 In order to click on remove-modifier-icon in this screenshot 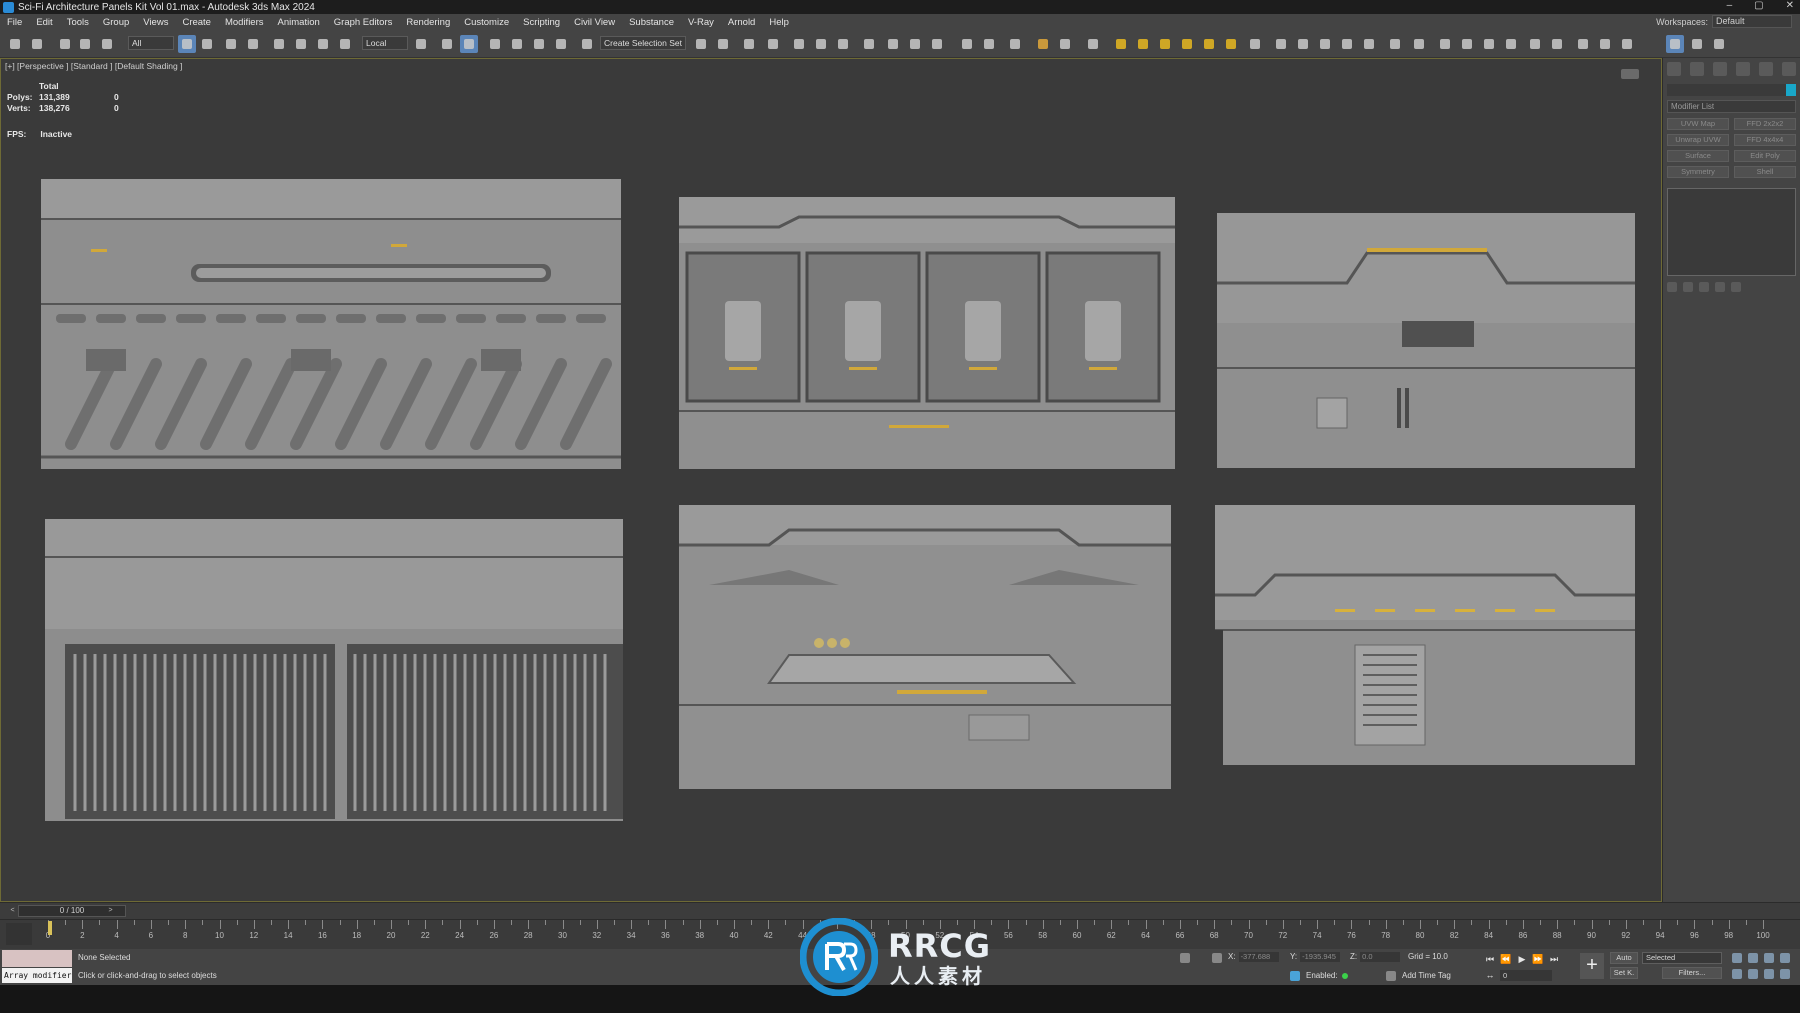, I will do `click(1720, 287)`.